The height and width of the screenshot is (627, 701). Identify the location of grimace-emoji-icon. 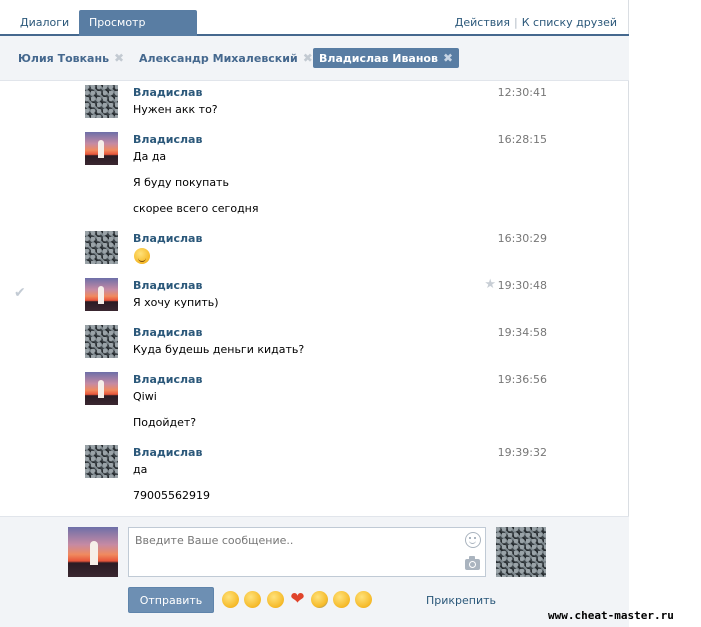
(363, 599).